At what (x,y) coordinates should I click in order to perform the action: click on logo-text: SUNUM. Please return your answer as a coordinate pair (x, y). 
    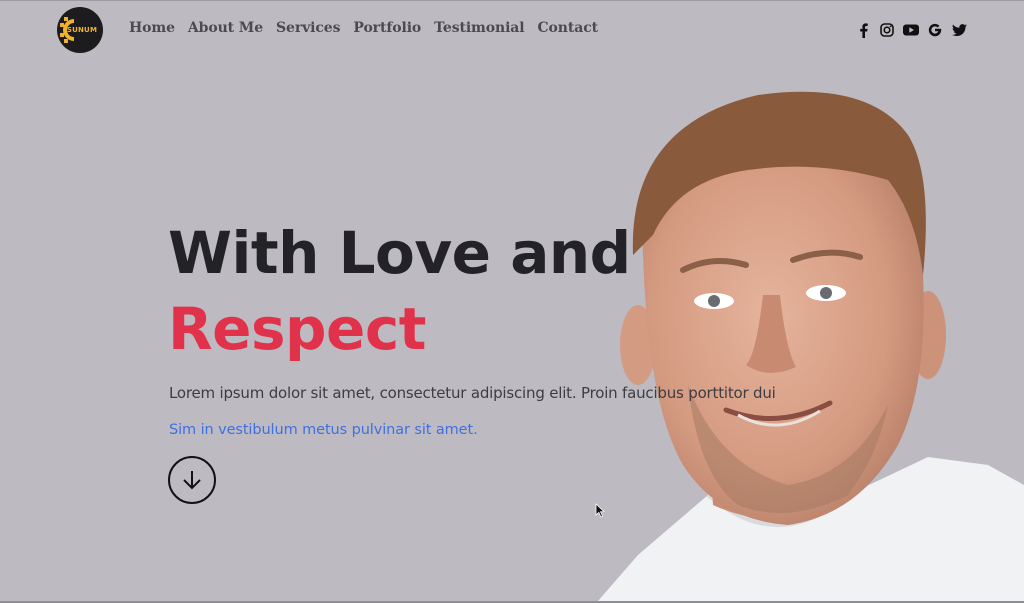
    Looking at the image, I should click on (82, 30).